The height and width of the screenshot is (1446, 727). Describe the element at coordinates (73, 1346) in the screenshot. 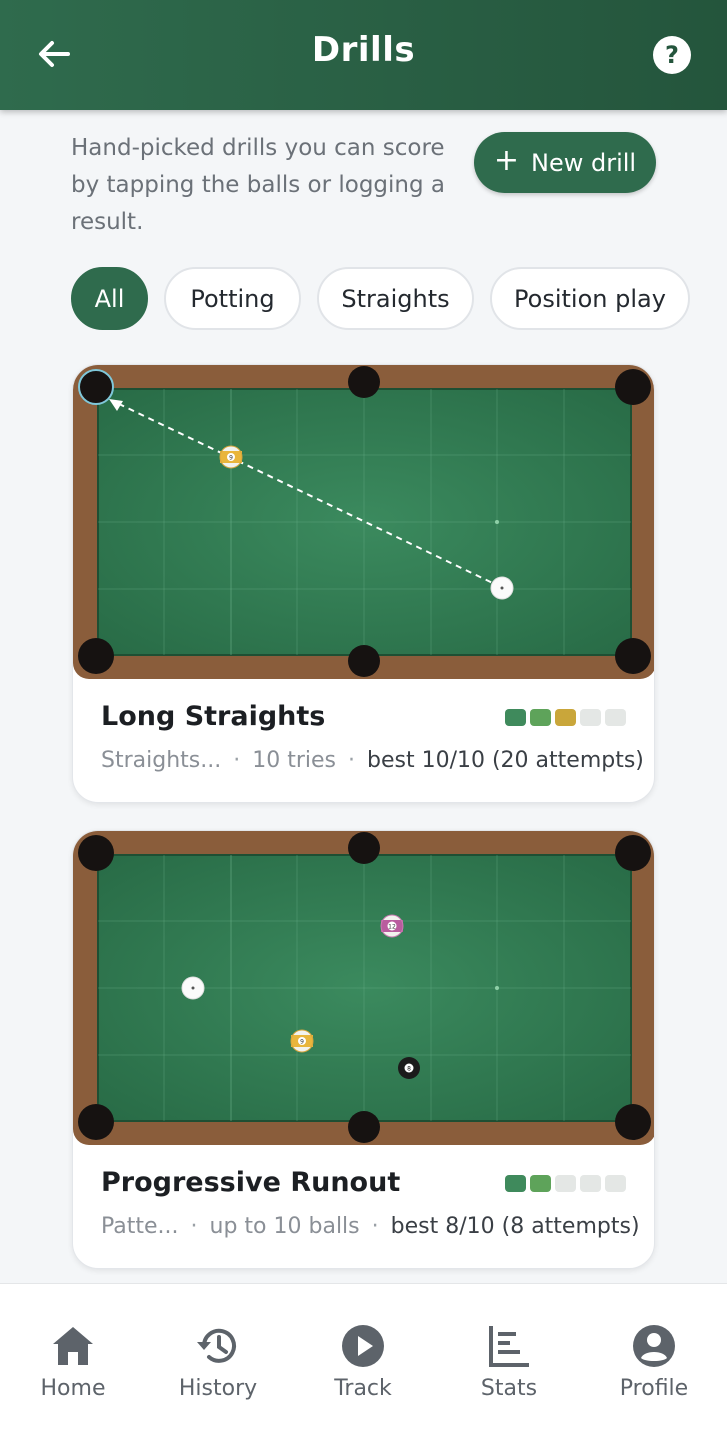

I see `home-icon` at that location.